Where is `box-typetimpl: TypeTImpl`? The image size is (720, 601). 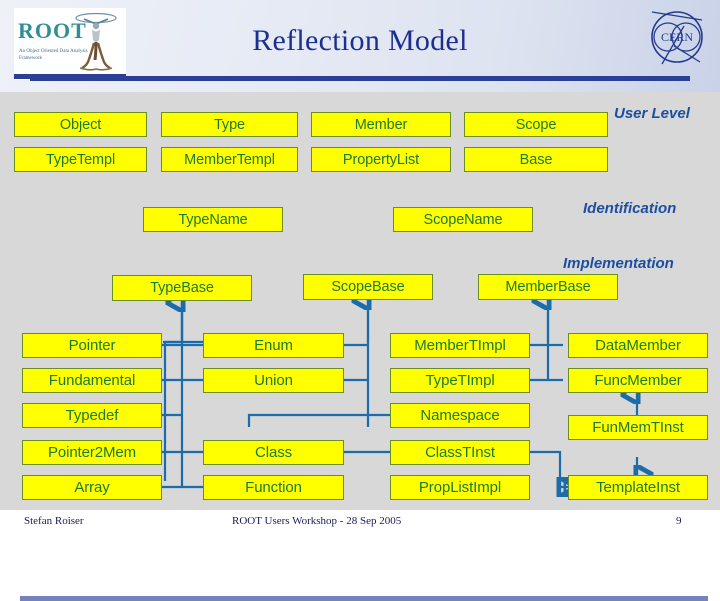 box-typetimpl: TypeTImpl is located at coordinates (460, 380).